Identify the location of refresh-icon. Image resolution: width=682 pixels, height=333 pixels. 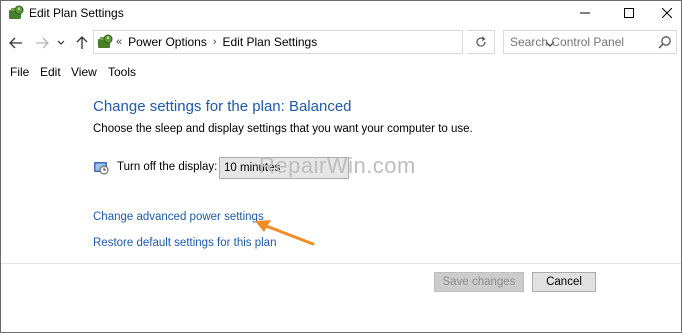
(480, 41).